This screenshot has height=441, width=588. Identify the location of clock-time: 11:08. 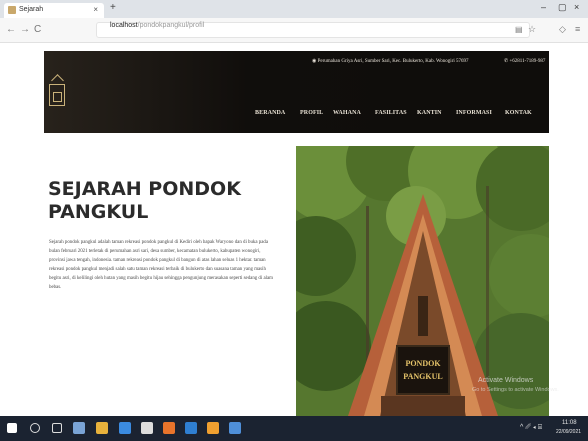
(569, 423).